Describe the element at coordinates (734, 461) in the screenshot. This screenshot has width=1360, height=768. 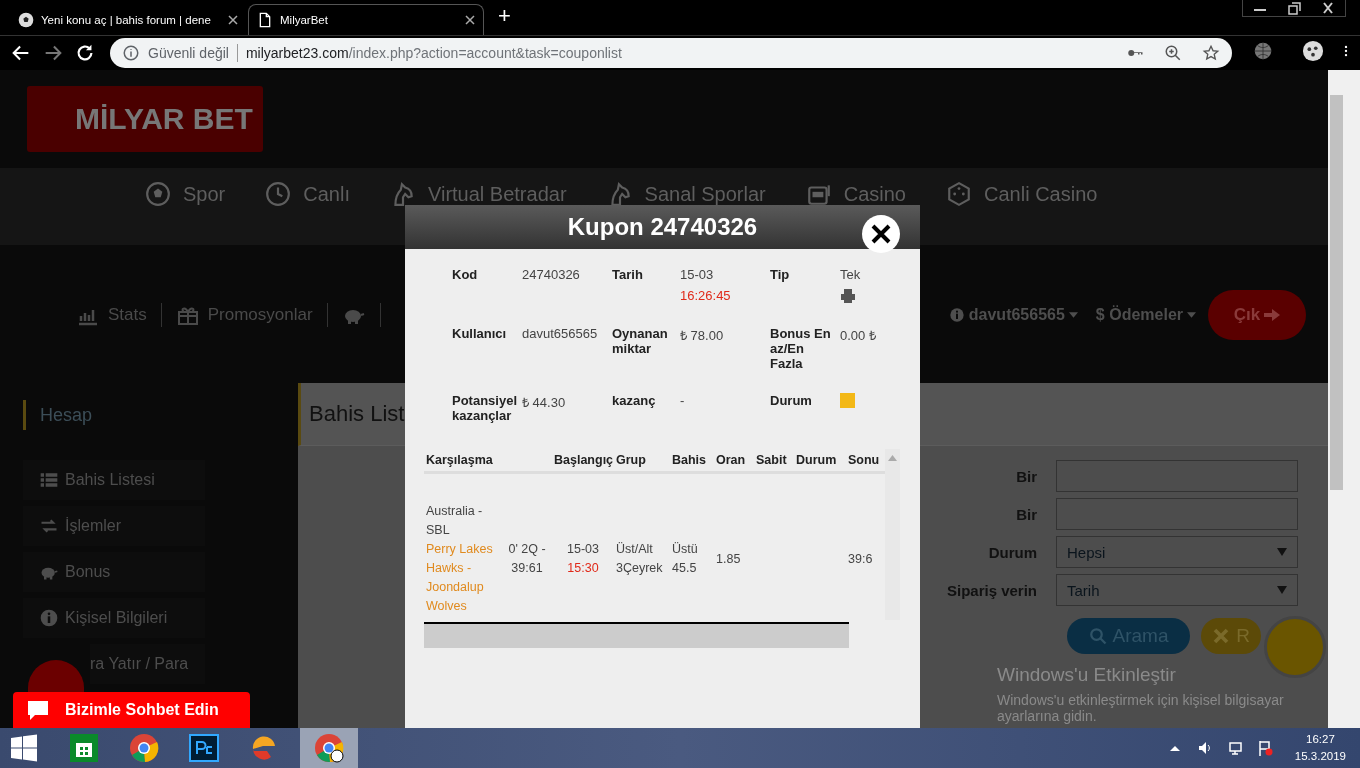
I see `column-header: Oran` at that location.